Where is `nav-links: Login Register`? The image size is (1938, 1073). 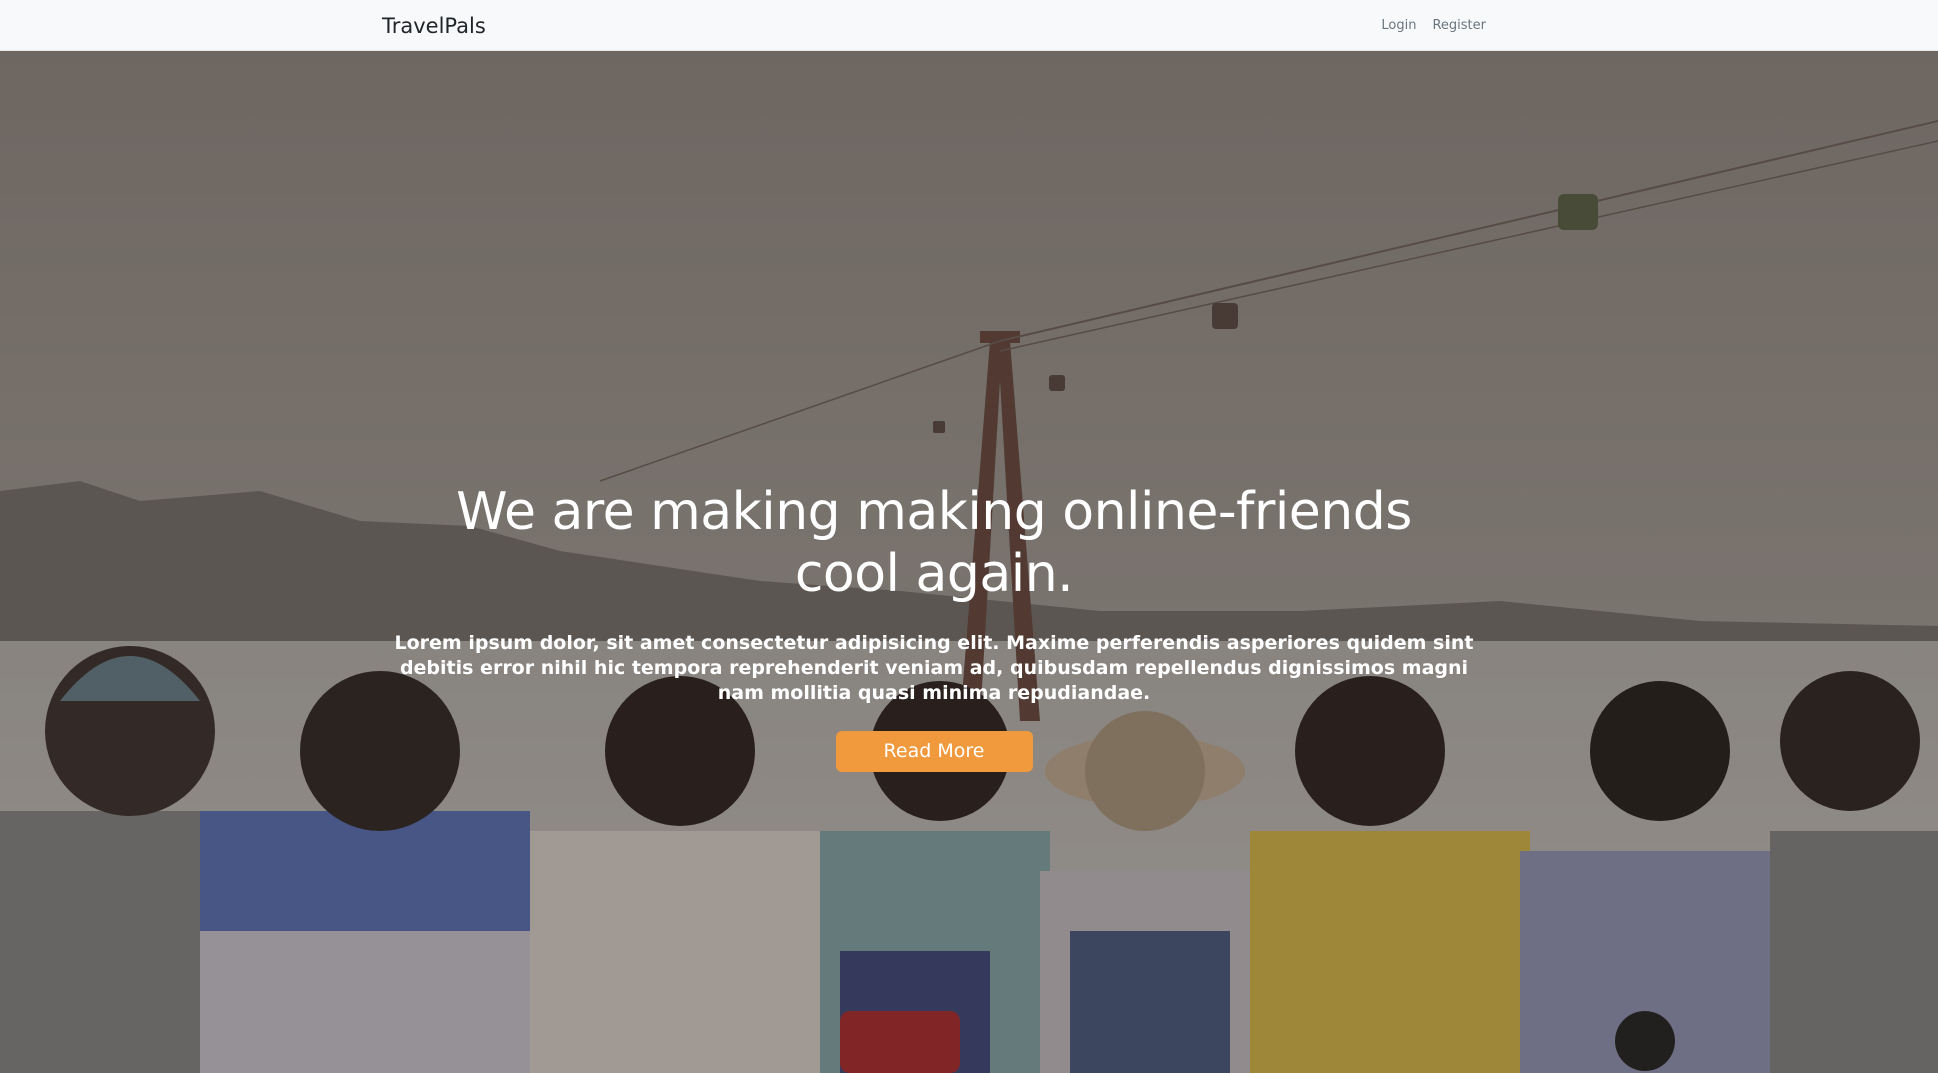
nav-links: Login Register is located at coordinates (1433, 25).